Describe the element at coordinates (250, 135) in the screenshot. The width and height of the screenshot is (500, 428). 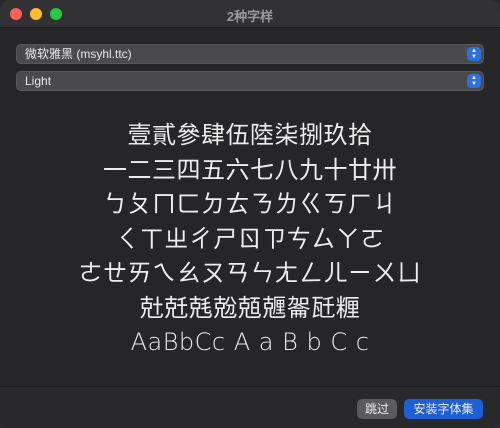
I see `preview-line-financial-numerals: 壹貳參肆伍陸柒捌玖拾` at that location.